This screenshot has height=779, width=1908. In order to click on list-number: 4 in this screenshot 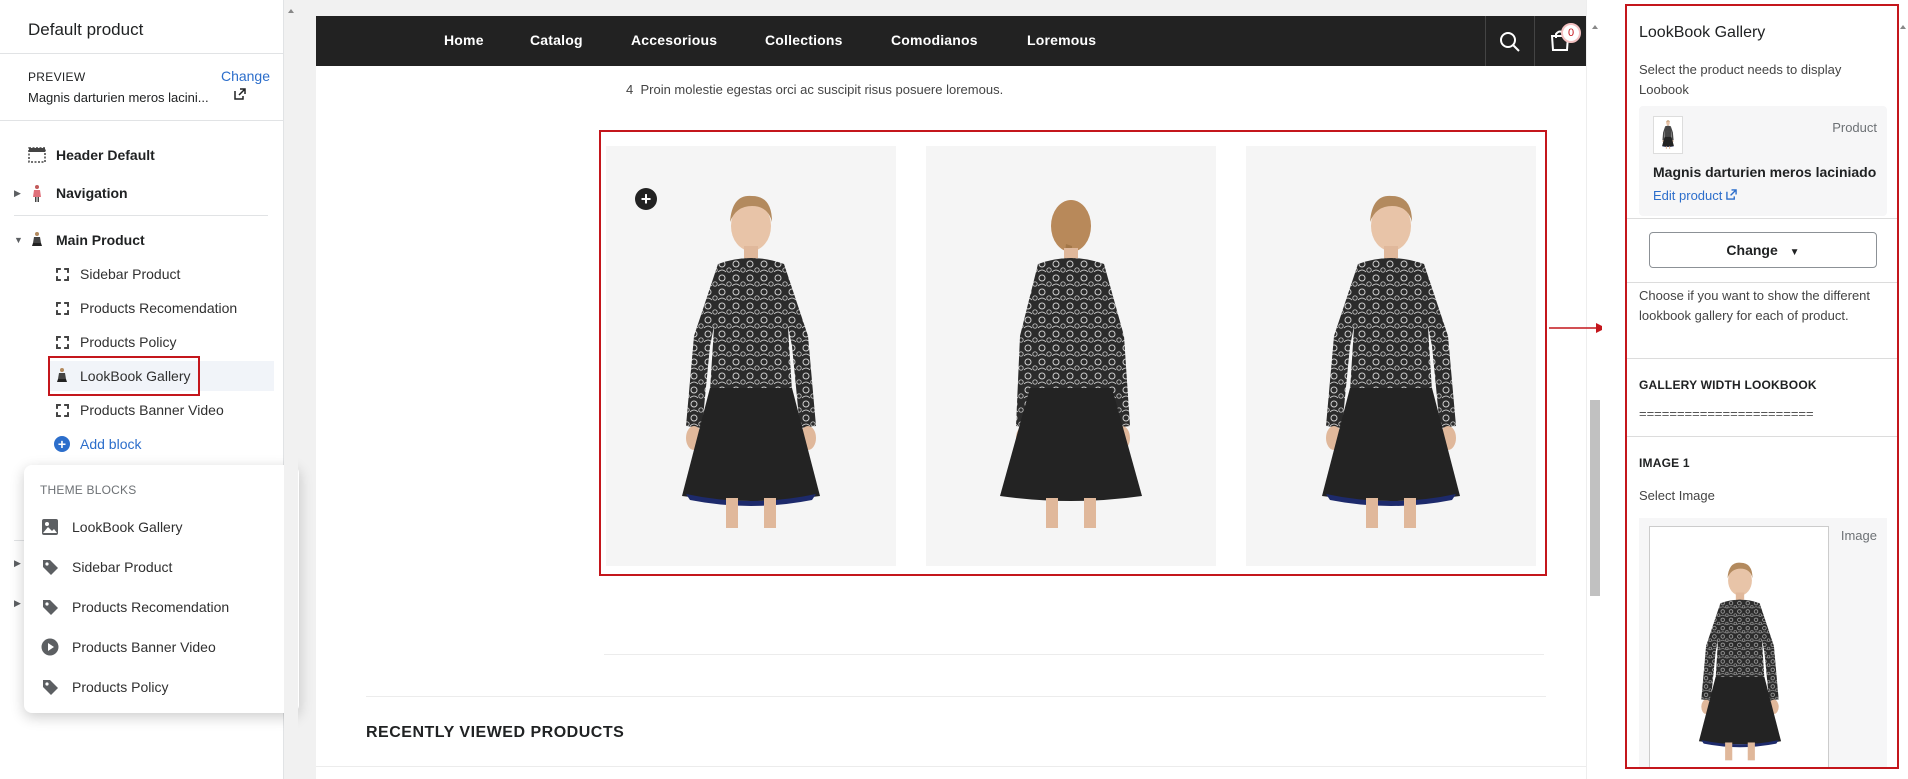, I will do `click(630, 89)`.